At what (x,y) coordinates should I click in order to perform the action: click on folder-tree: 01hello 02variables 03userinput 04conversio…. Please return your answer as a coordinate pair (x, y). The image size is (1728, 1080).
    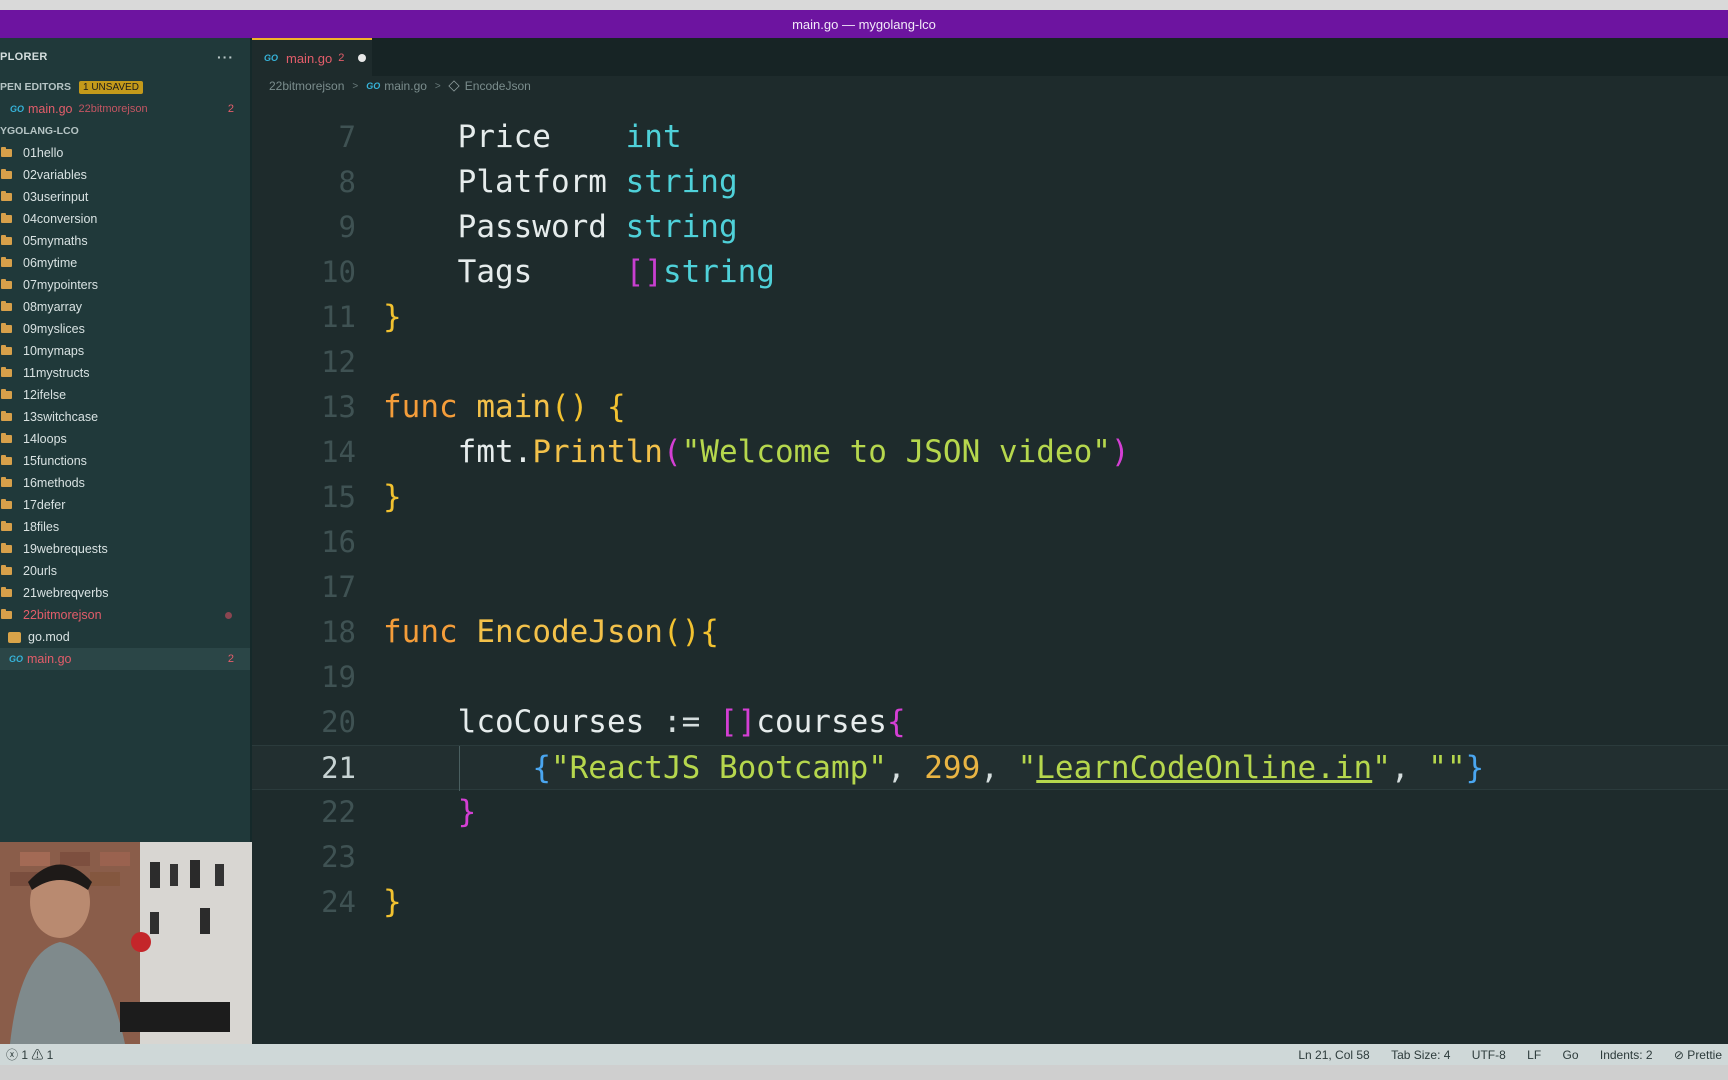
    Looking at the image, I should click on (125, 373).